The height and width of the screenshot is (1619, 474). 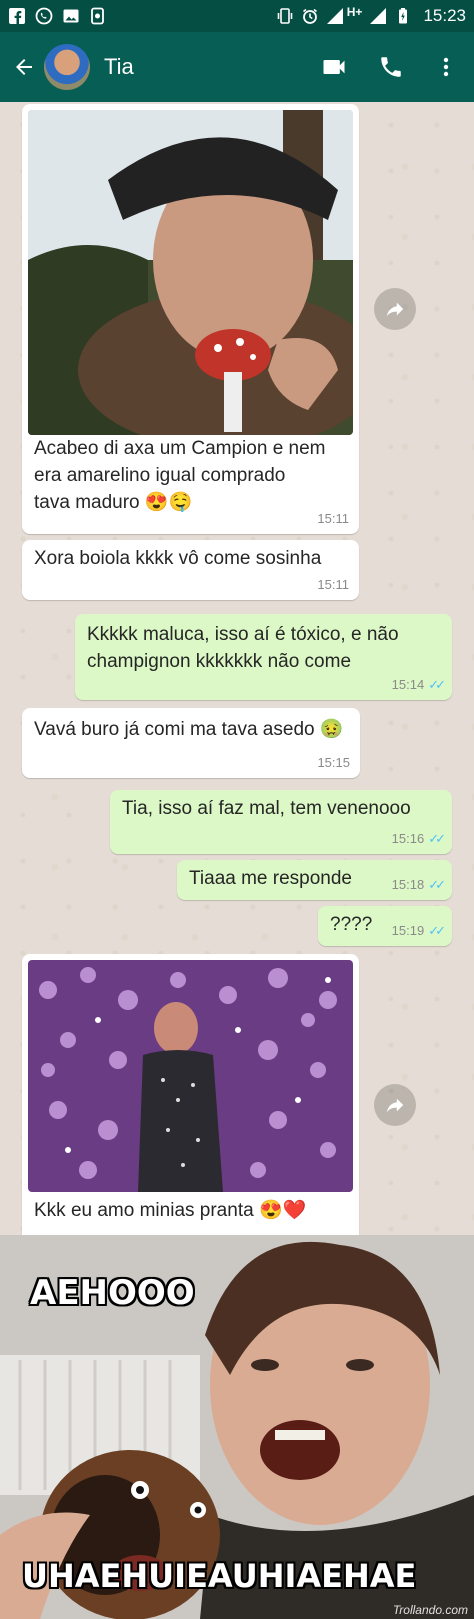 I want to click on battery-icon, so click(x=403, y=16).